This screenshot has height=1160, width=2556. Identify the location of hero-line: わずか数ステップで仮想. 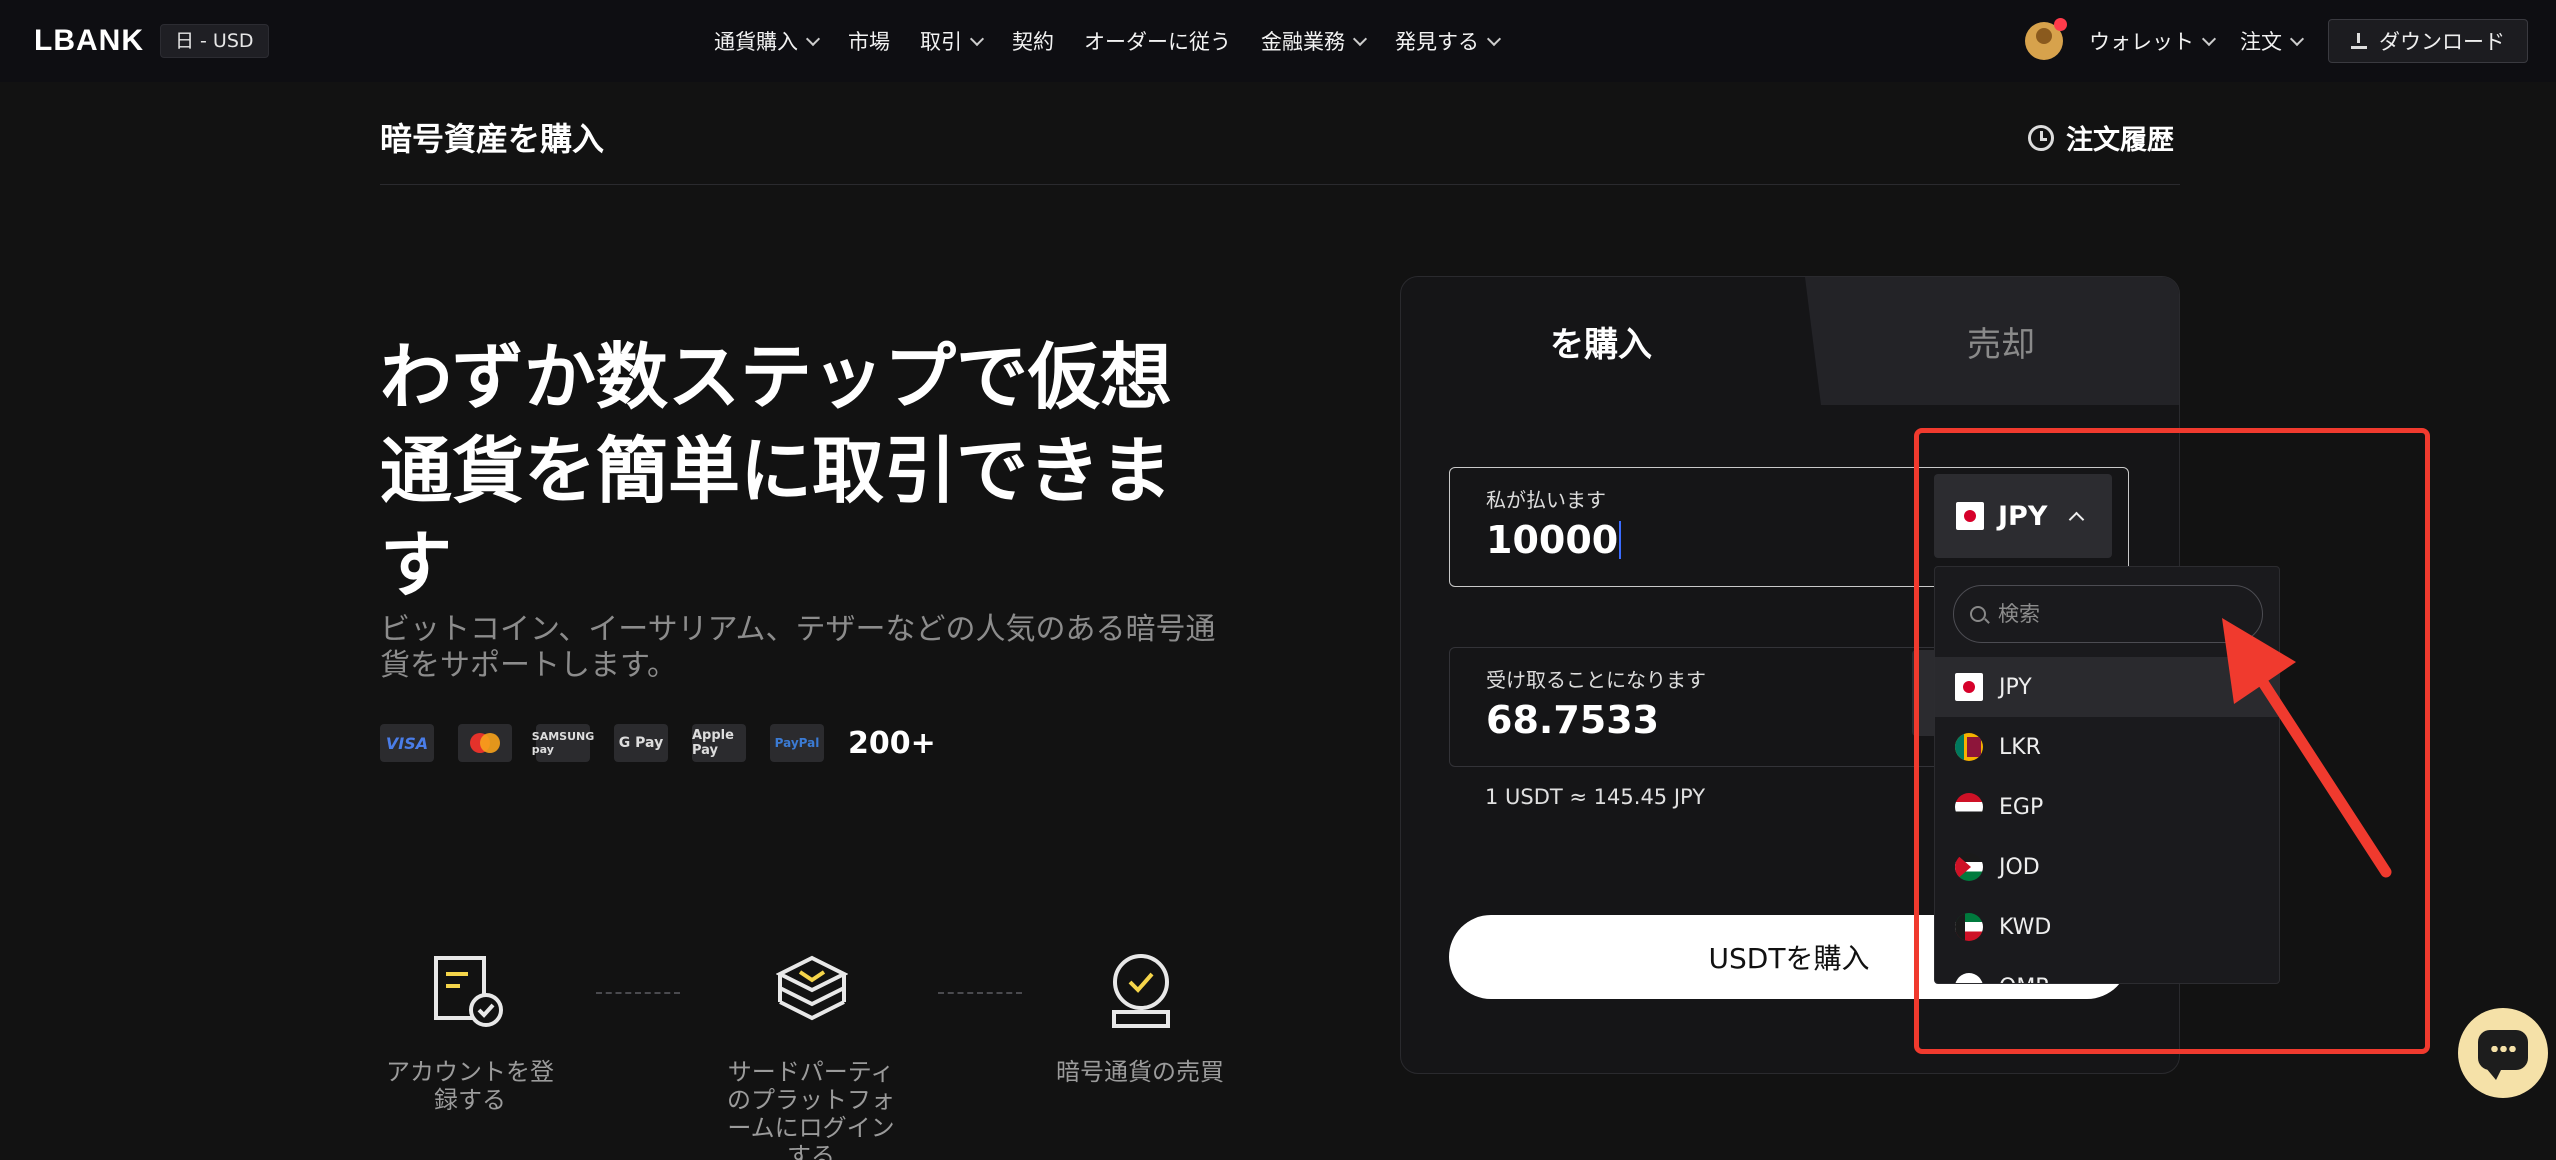
(776, 377).